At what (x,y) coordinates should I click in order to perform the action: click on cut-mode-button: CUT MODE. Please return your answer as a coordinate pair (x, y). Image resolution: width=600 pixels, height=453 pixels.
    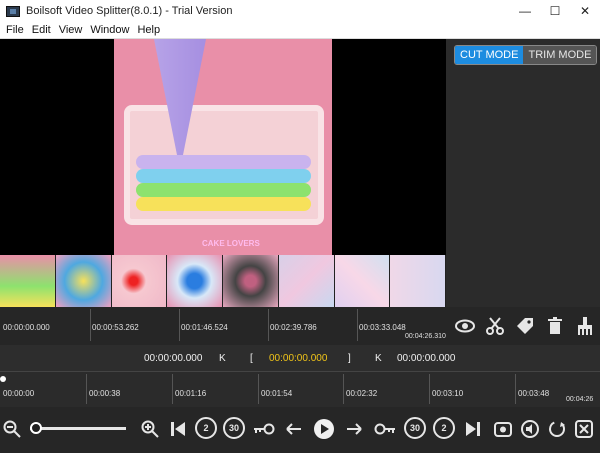
    Looking at the image, I should click on (489, 55).